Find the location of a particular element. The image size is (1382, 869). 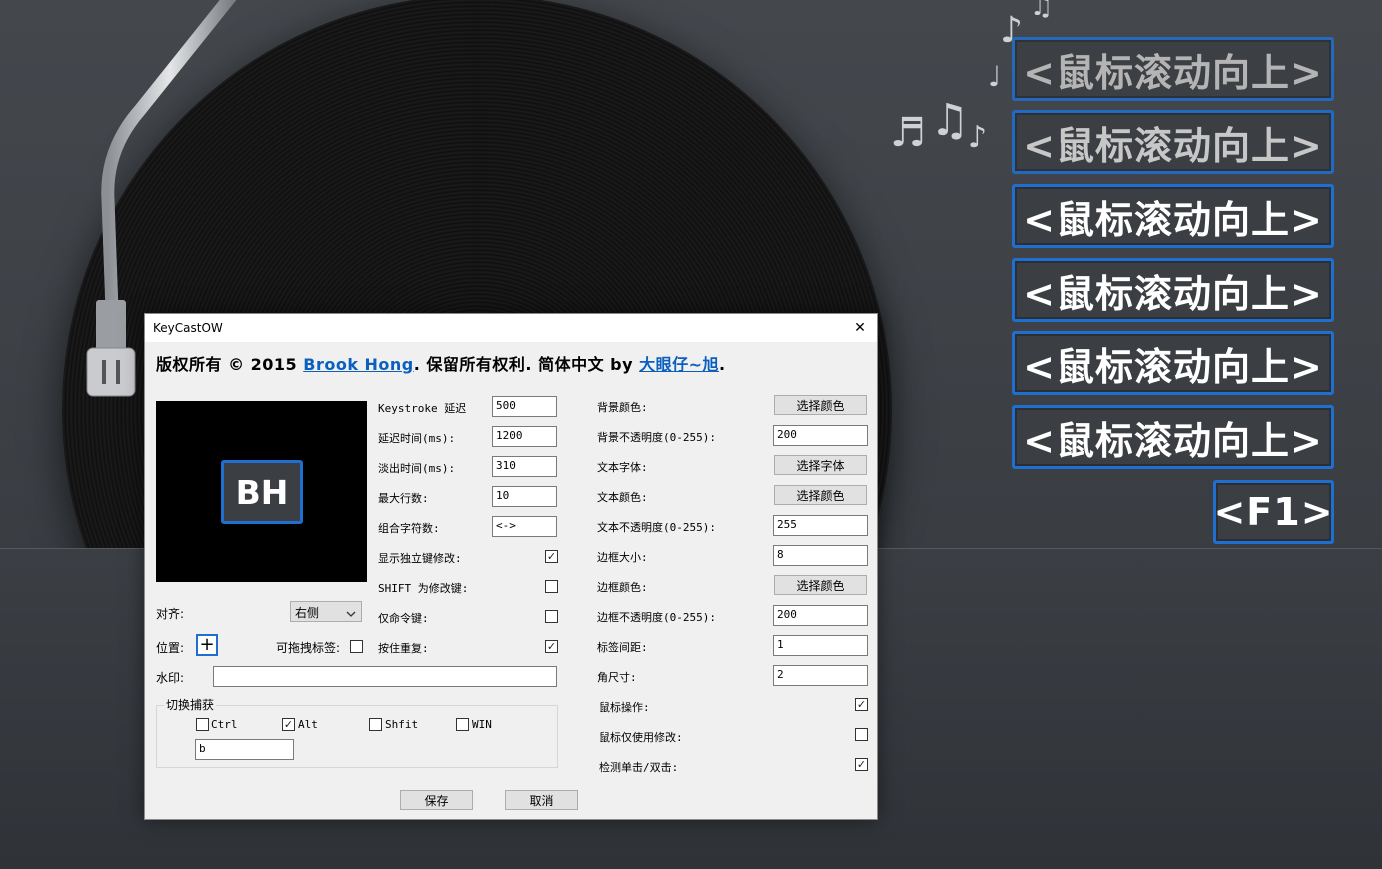

check-label: 仅命令键: is located at coordinates (403, 618).